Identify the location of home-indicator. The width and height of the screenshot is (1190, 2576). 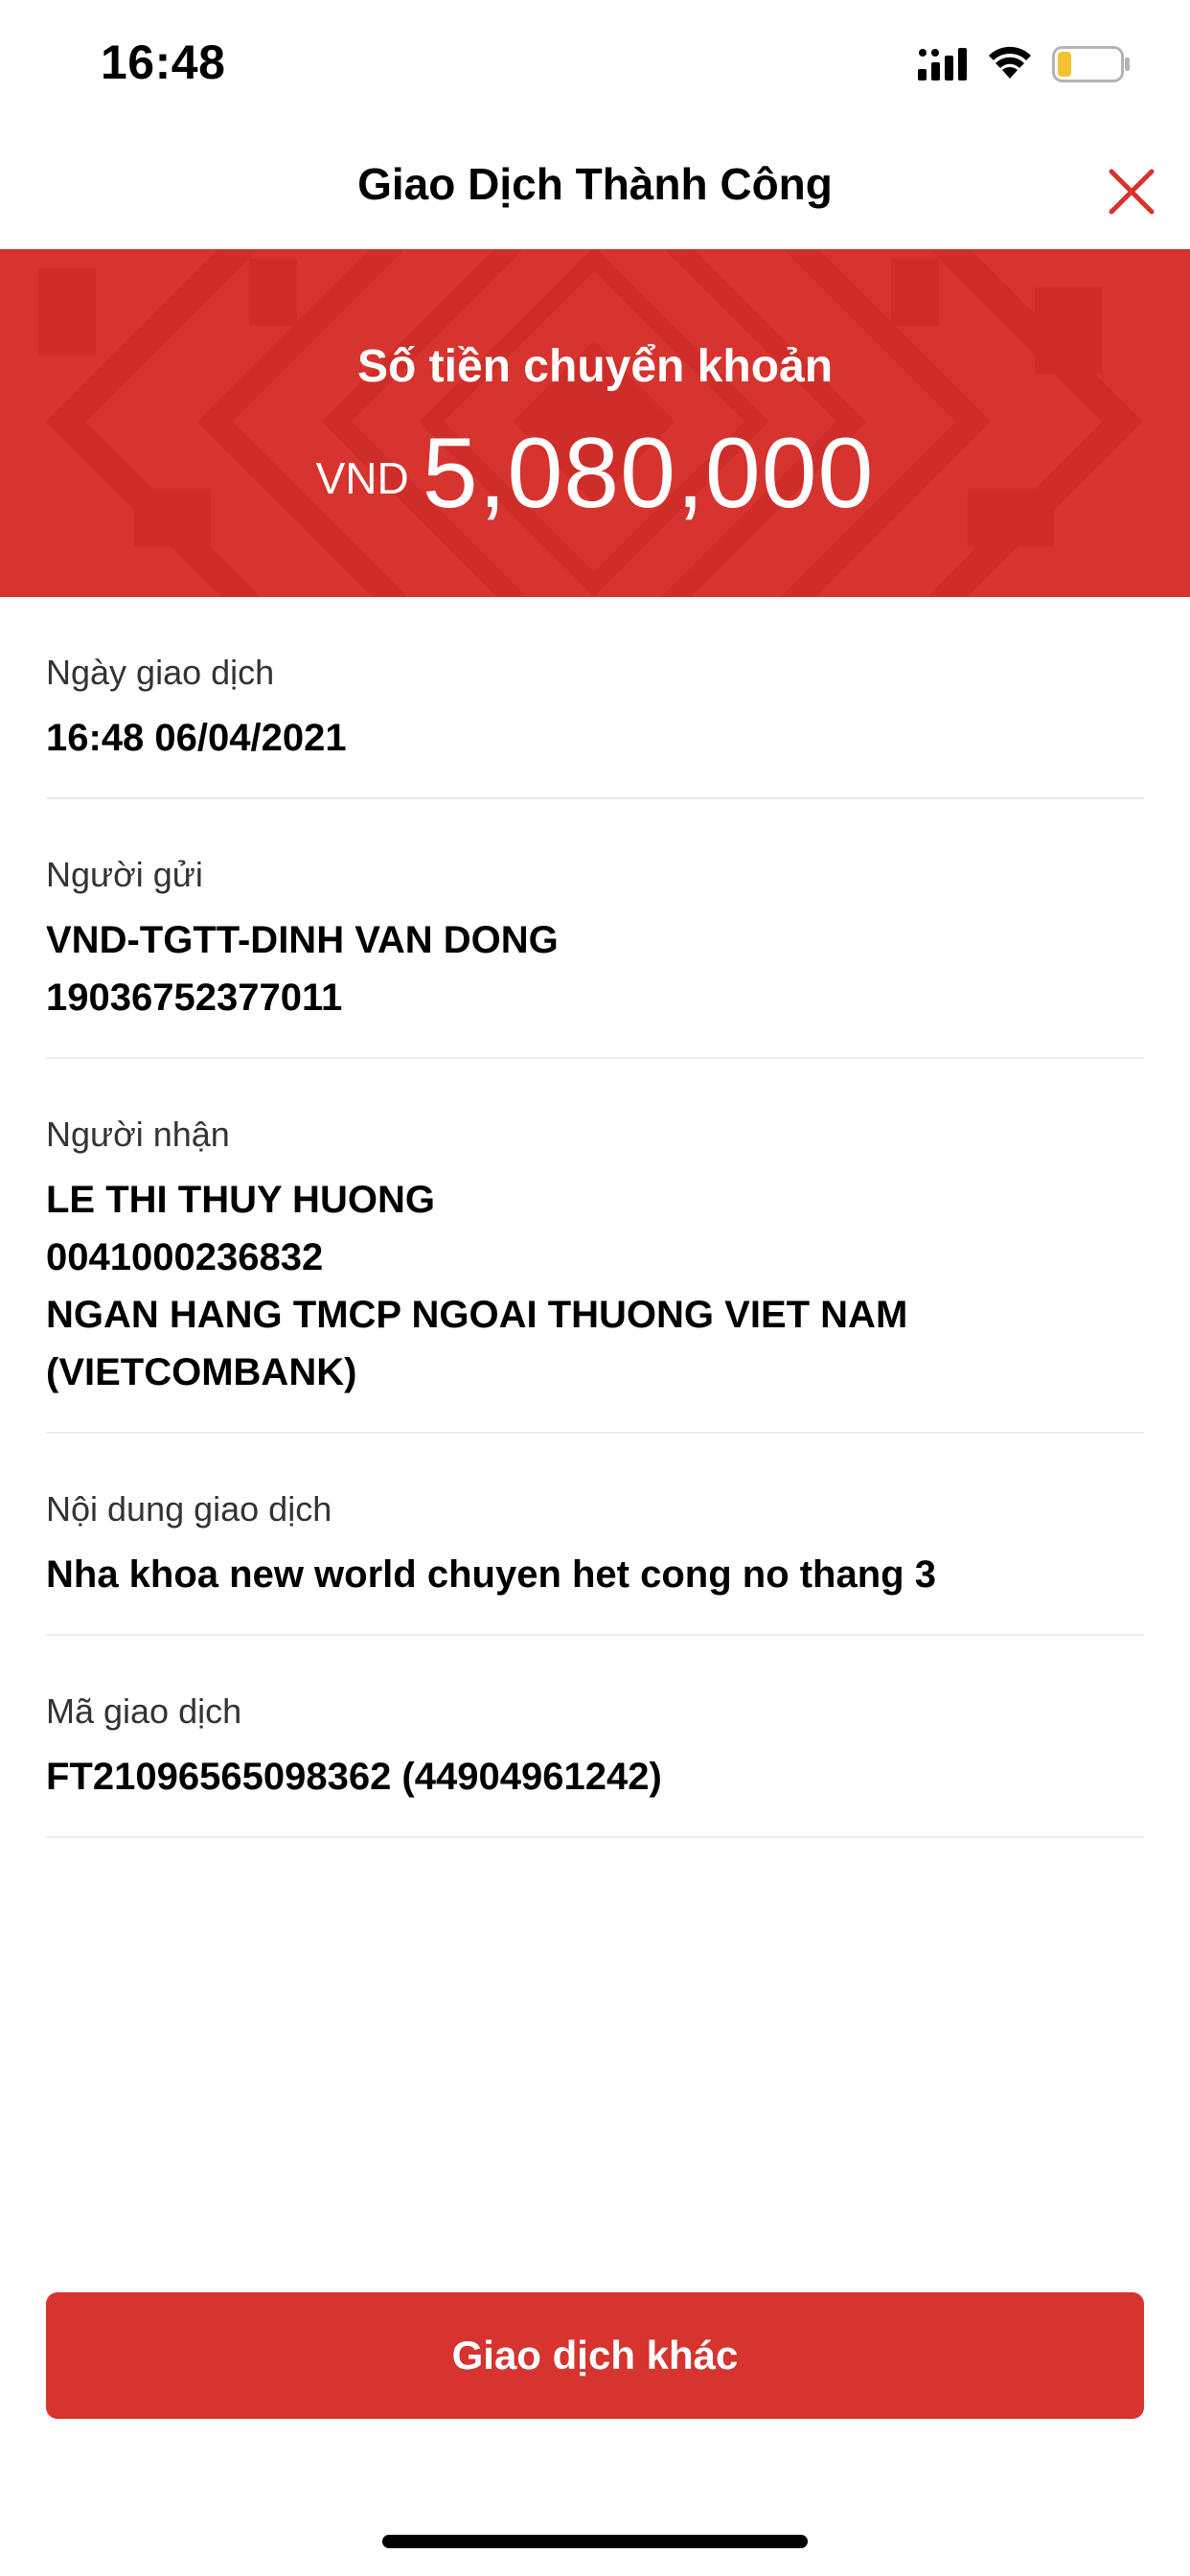
(595, 2541).